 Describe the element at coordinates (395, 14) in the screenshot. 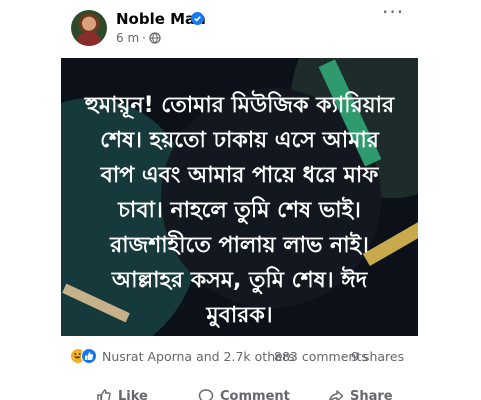

I see `more-options-icon: ···` at that location.